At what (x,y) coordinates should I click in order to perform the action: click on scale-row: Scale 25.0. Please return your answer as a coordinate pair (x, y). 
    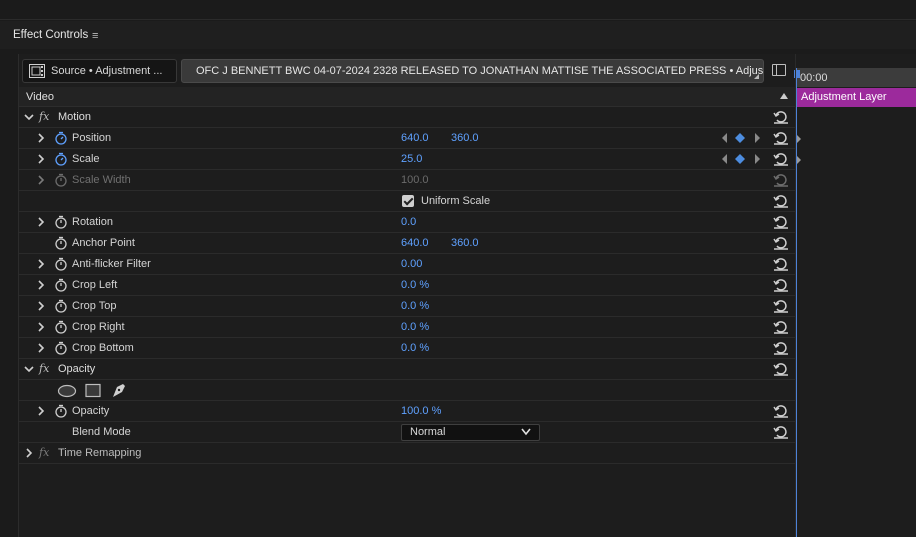
    Looking at the image, I should click on (407, 159).